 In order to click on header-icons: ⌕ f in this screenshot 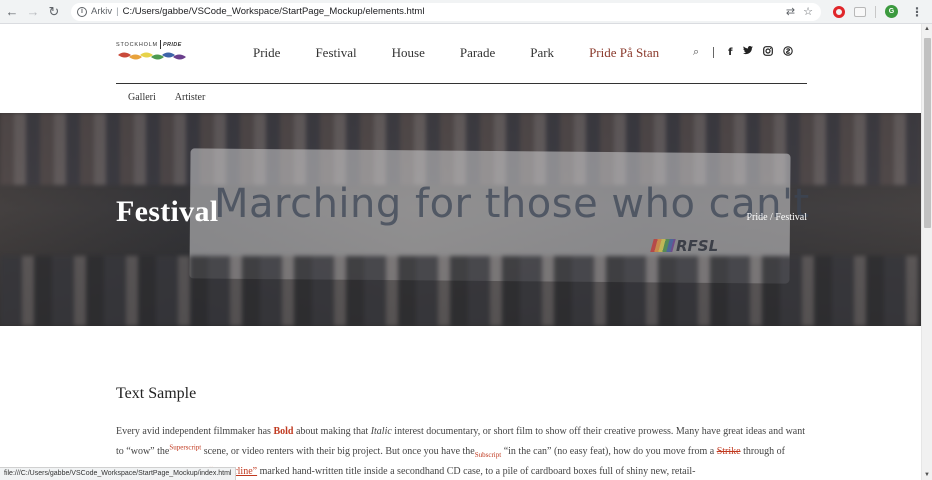, I will do `click(743, 52)`.